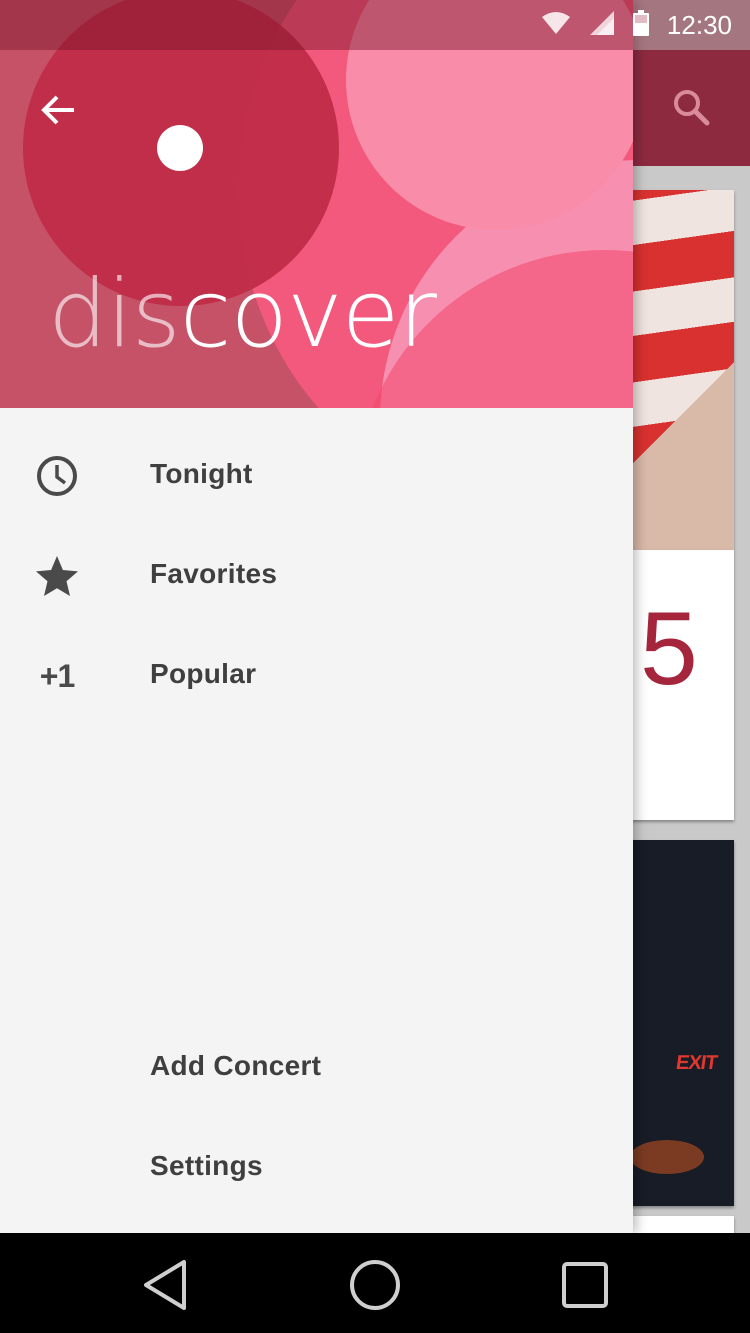  I want to click on status-icons: 12:30, so click(636, 25).